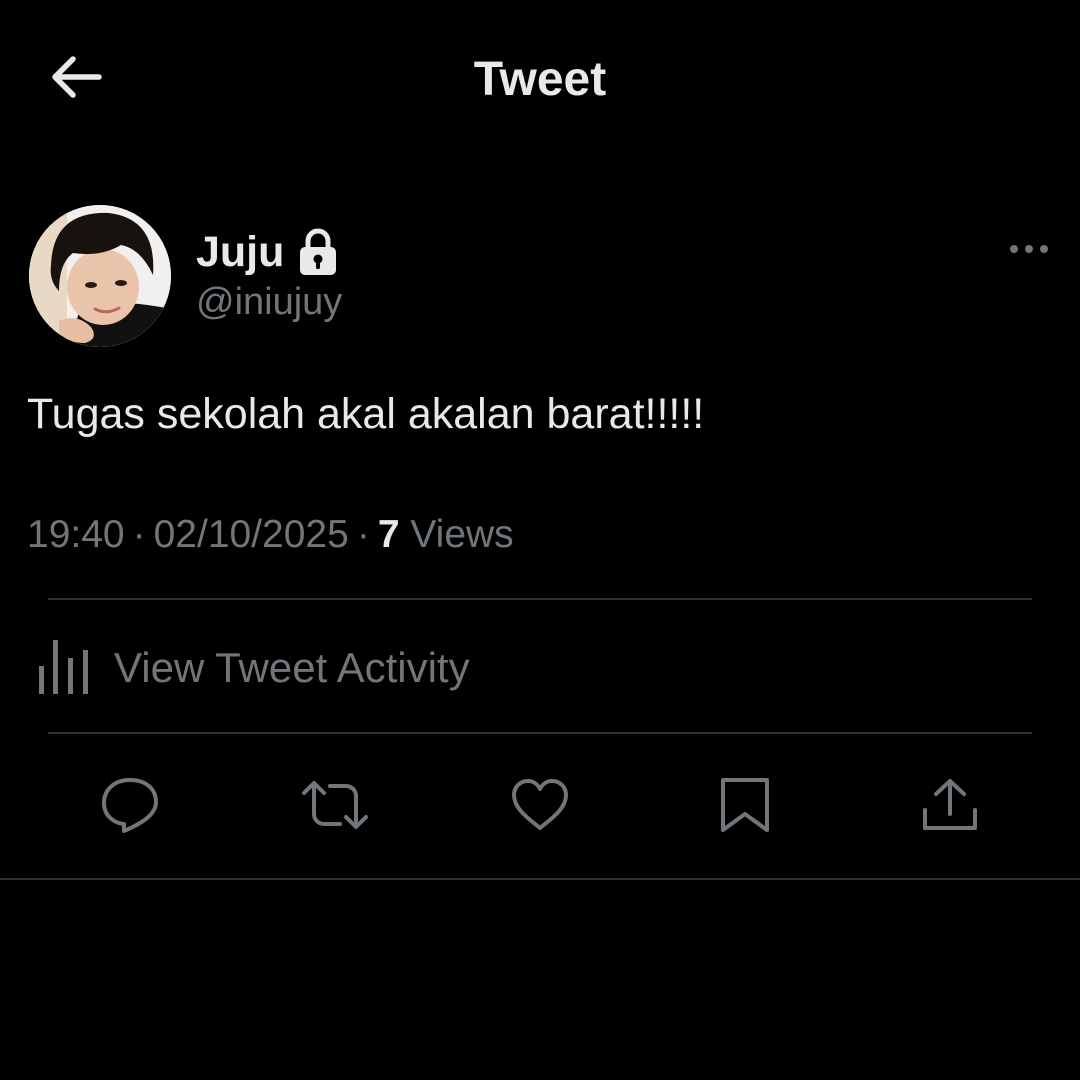 This screenshot has height=1080, width=1080. I want to click on user-handle: @iniujuy, so click(269, 302).